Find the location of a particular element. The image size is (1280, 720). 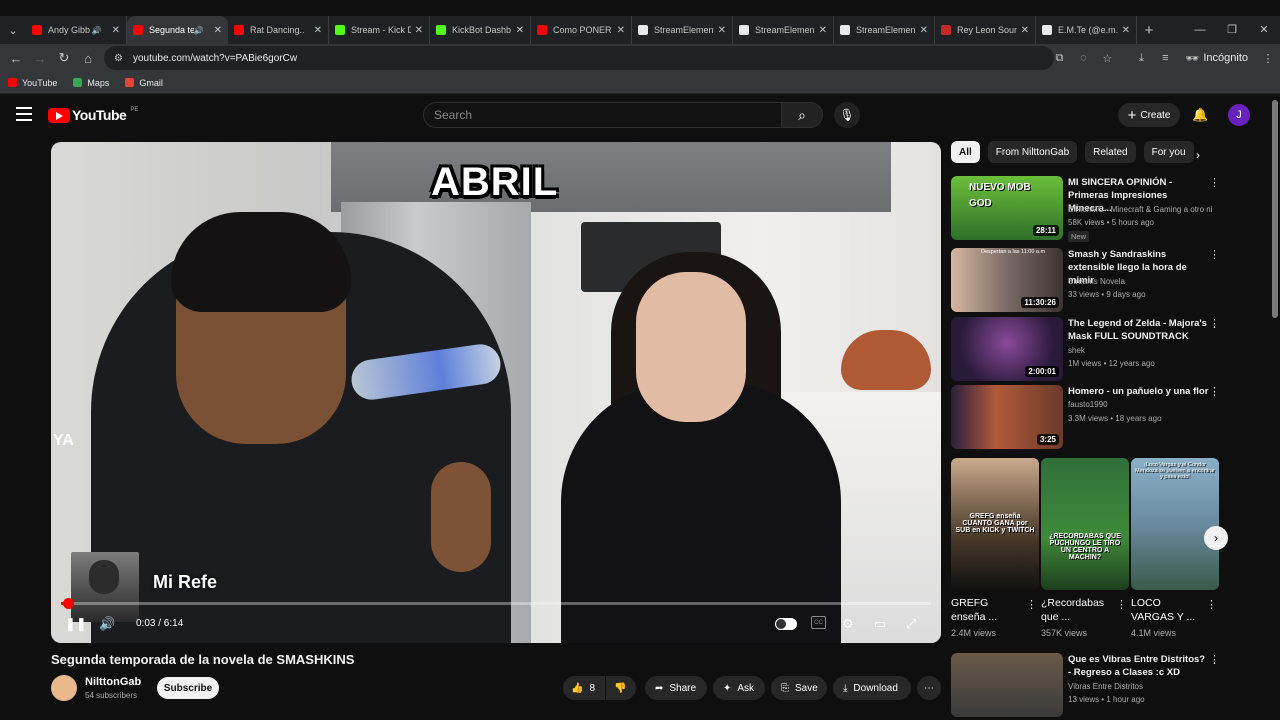

bookmark-gmail: Gmail is located at coordinates (144, 83).